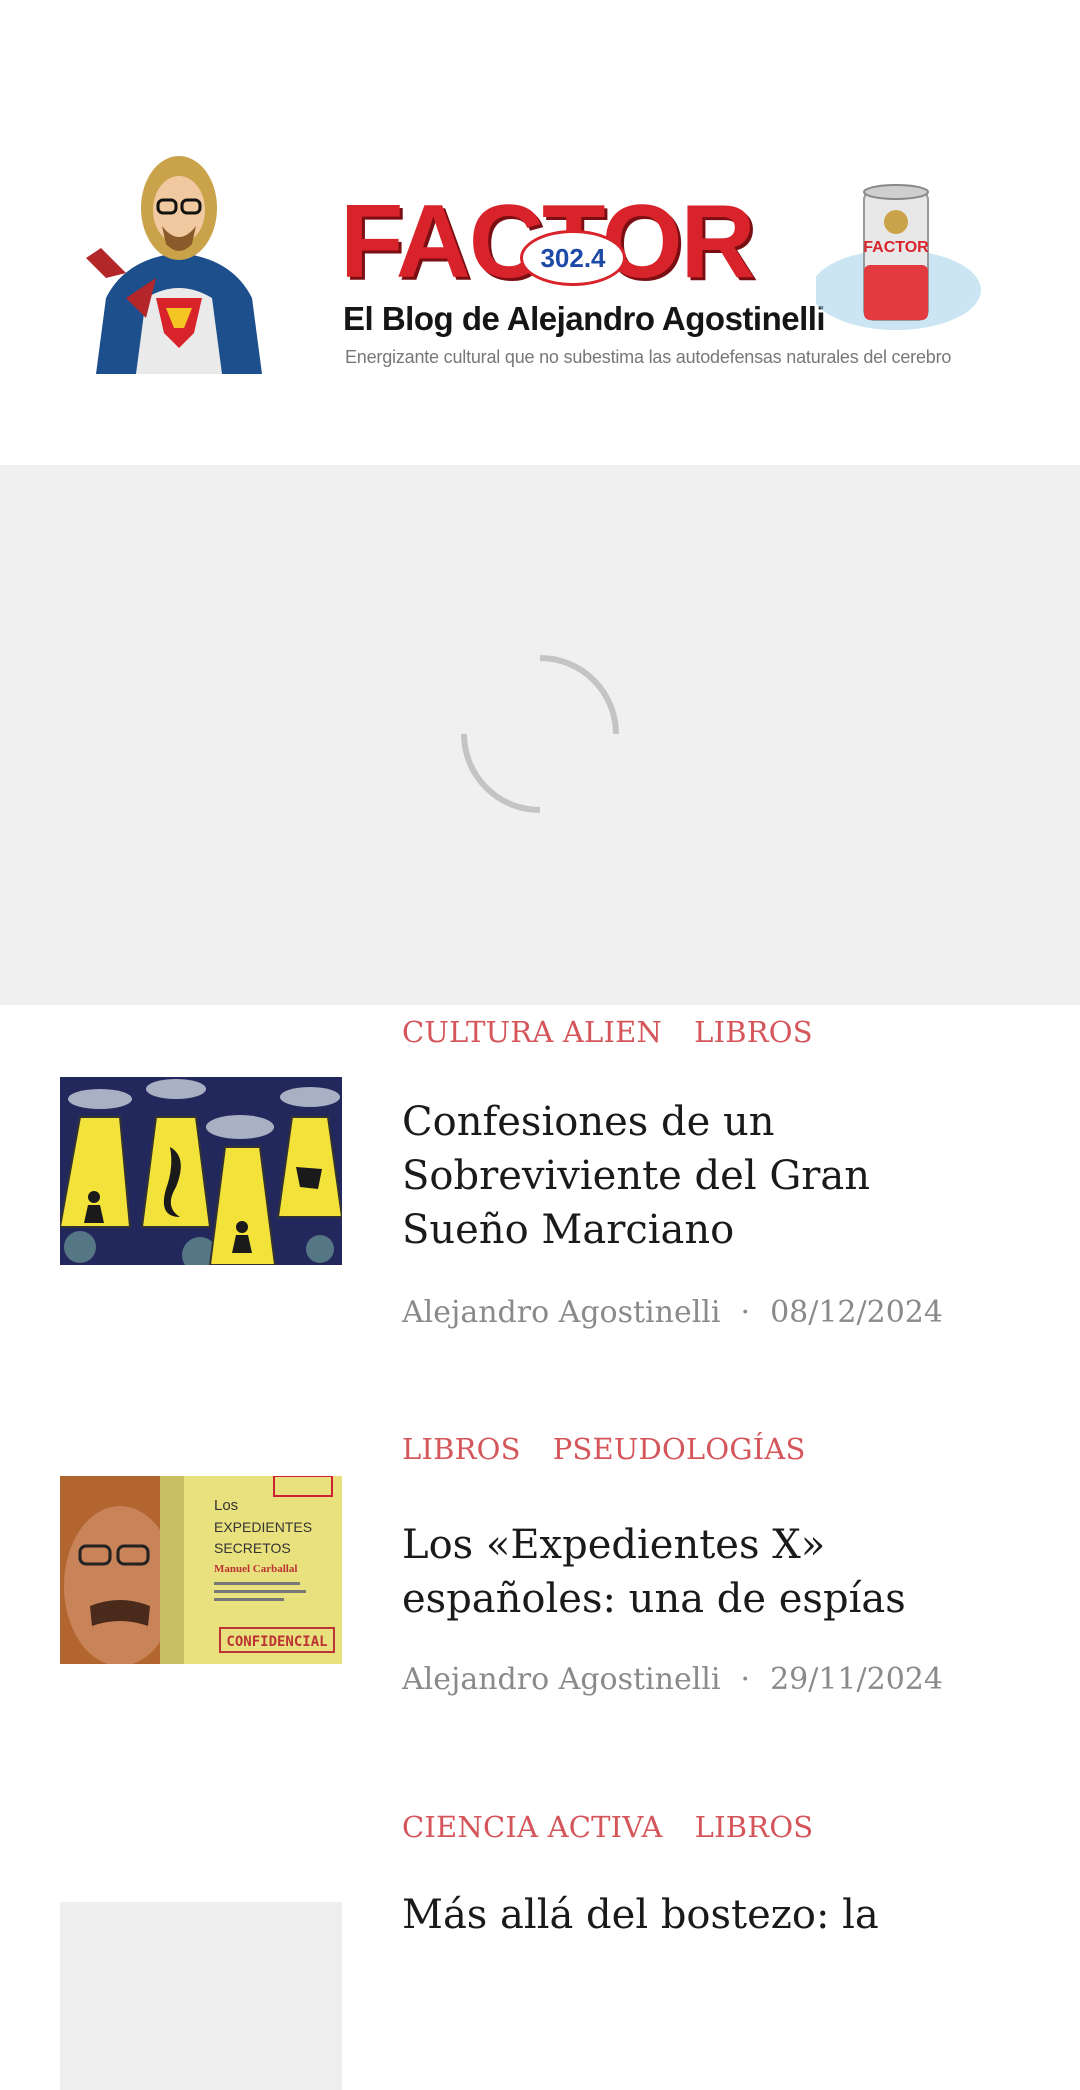 This screenshot has height=2090, width=1080. I want to click on logo-badge: 302.4, so click(573, 258).